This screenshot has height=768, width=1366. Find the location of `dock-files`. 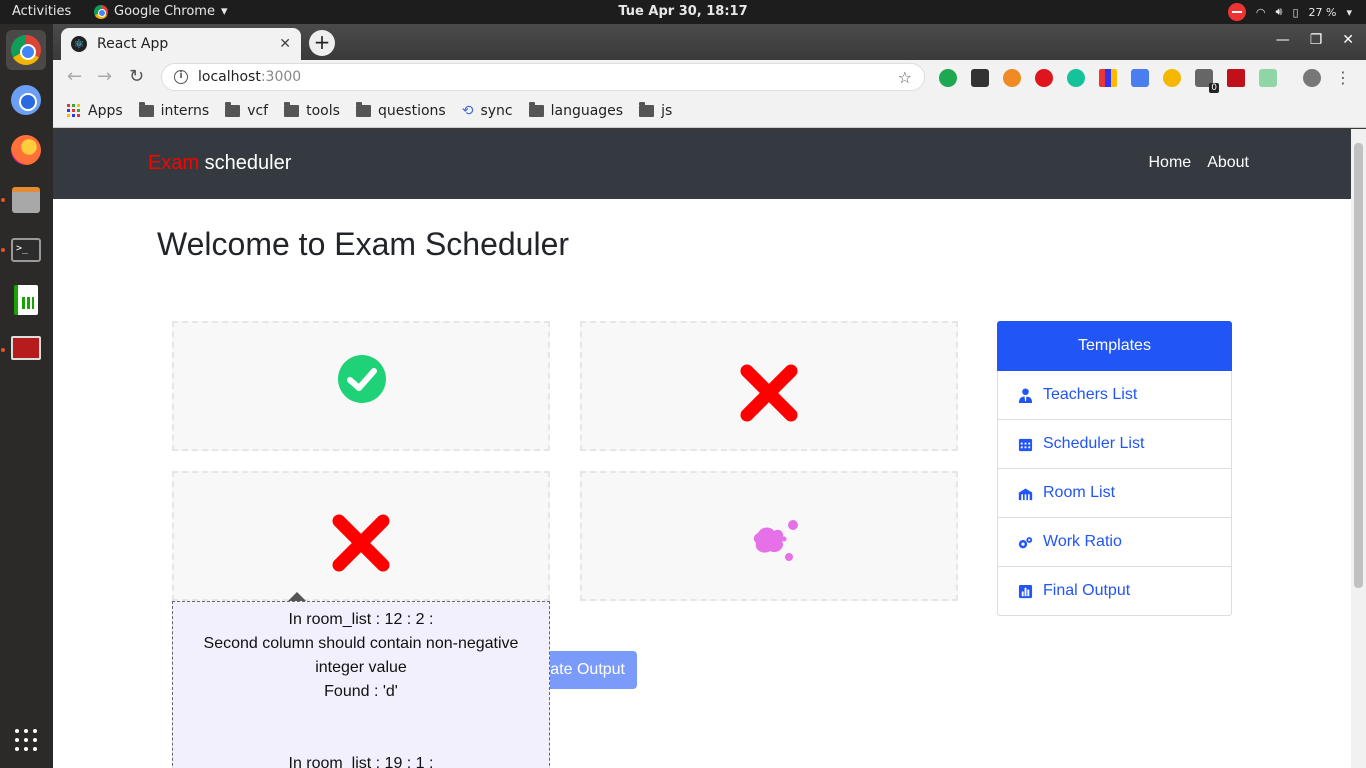

dock-files is located at coordinates (26, 200).